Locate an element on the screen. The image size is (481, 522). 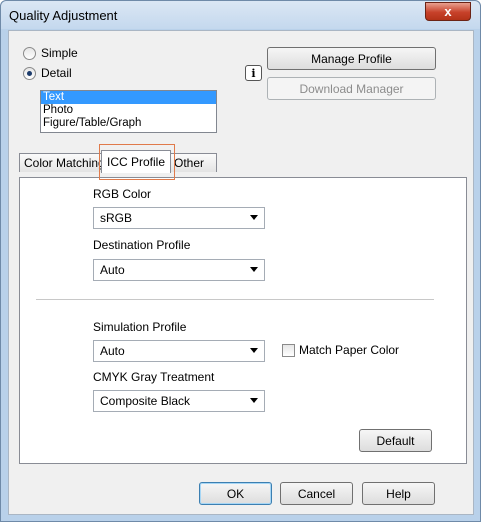
manage-profile-button: Manage Profile is located at coordinates (351, 58).